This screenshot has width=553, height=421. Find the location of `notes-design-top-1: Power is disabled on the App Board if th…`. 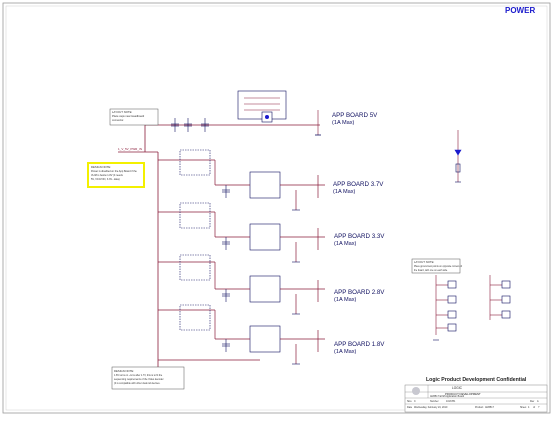

notes-design-top-1: Power is disabled on the App Board if th… is located at coordinates (114, 171).